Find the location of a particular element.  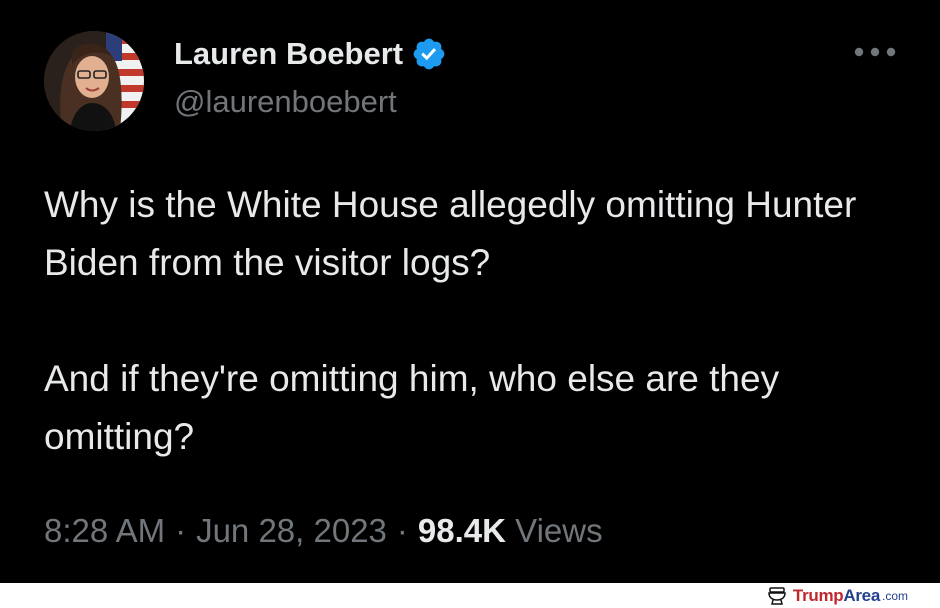

watermark-tld: .com is located at coordinates (894, 596).